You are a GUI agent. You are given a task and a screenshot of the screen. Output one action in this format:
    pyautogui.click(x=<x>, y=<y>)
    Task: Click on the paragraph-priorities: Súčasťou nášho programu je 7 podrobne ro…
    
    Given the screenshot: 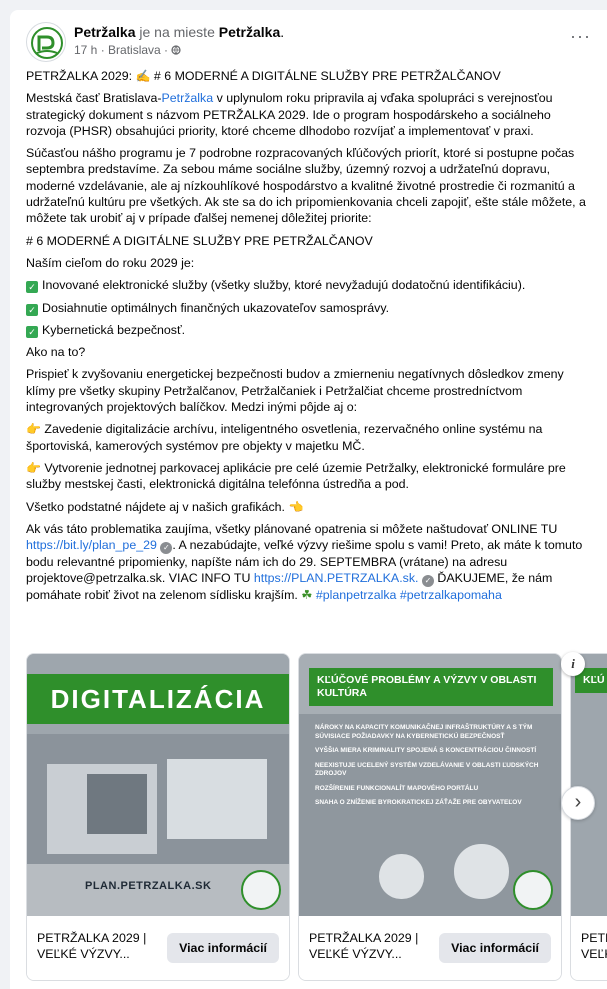 What is the action you would take?
    pyautogui.click(x=306, y=186)
    